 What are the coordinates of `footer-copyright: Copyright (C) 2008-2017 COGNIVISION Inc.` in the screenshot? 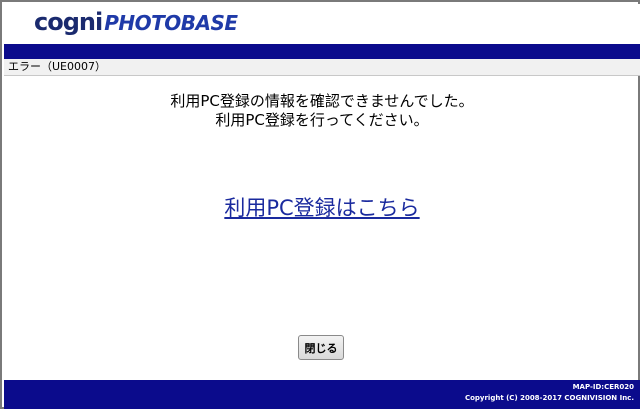 It's located at (549, 398).